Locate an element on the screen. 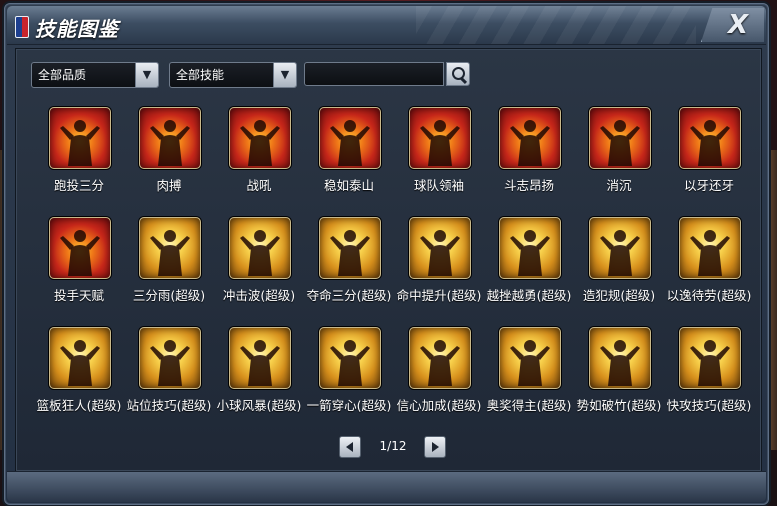 This screenshot has width=777, height=506. next-page-button is located at coordinates (435, 447).